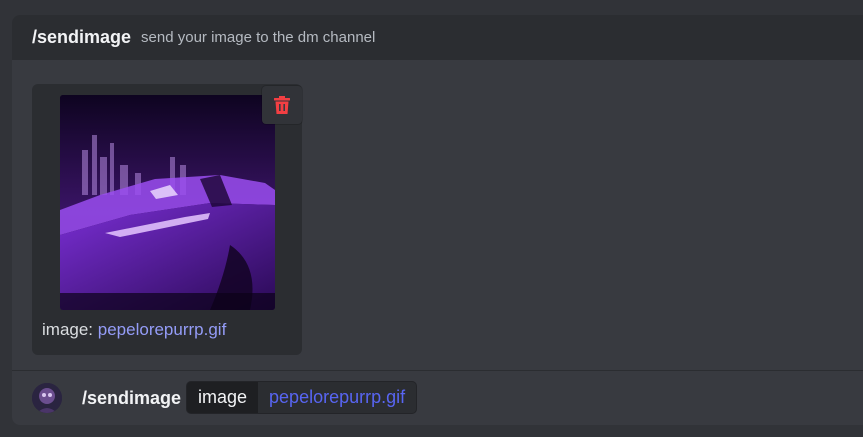  I want to click on attachment-caption: image: pepelorepurrp.gif, so click(134, 330).